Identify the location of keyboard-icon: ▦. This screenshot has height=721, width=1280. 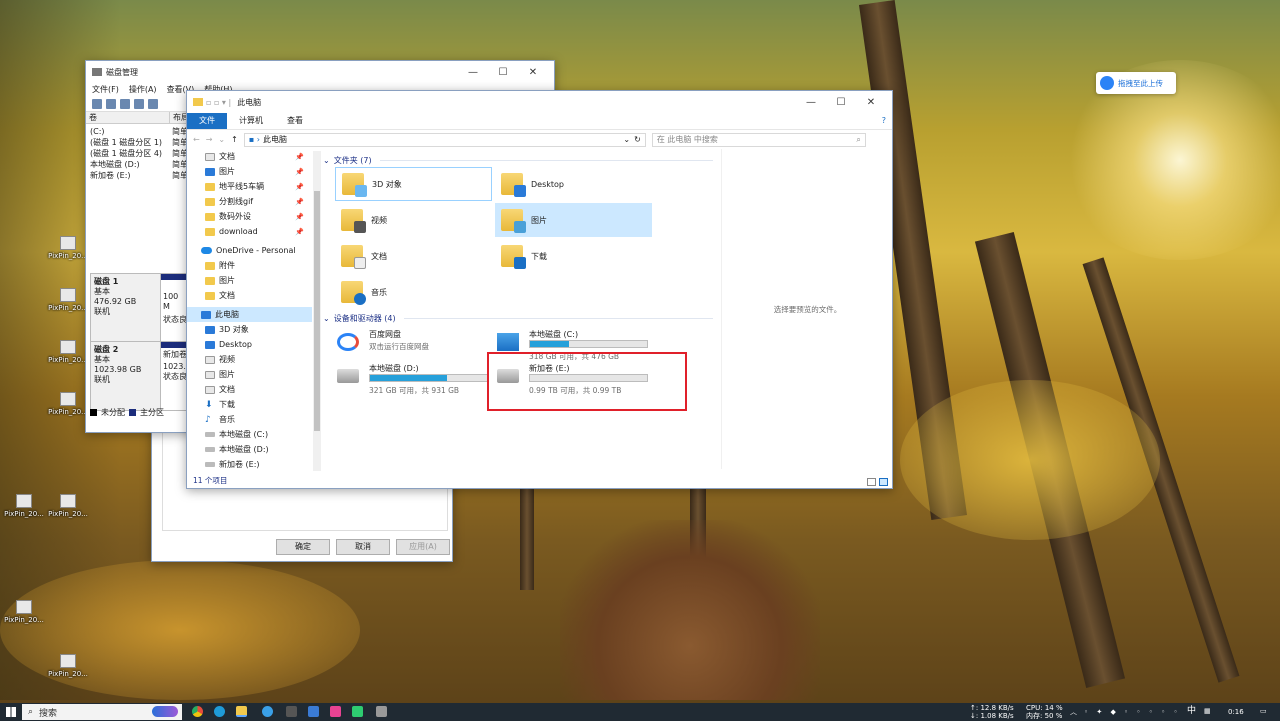
(1207, 711).